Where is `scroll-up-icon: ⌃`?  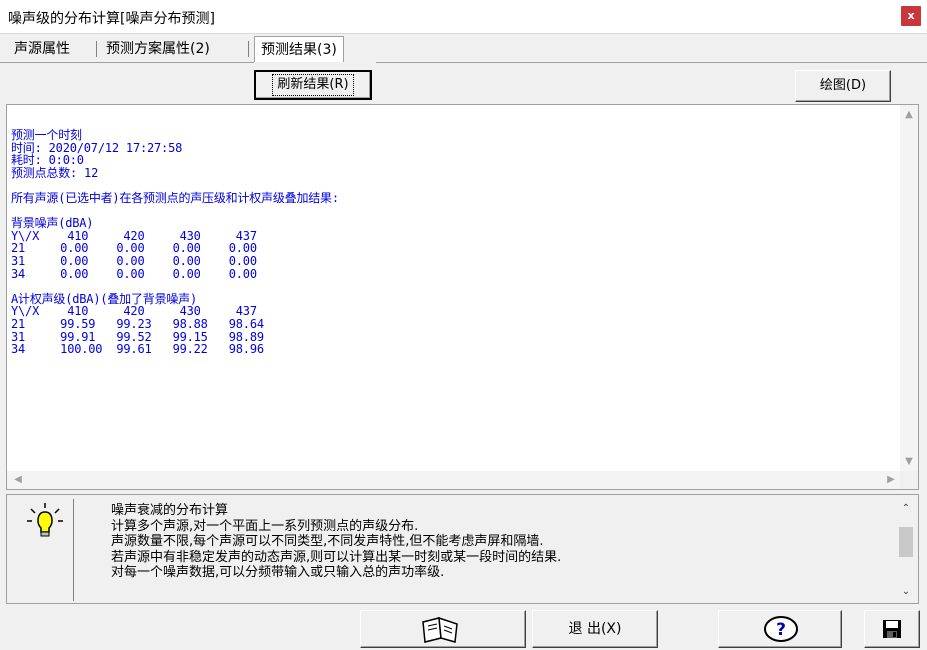 scroll-up-icon: ⌃ is located at coordinates (906, 508).